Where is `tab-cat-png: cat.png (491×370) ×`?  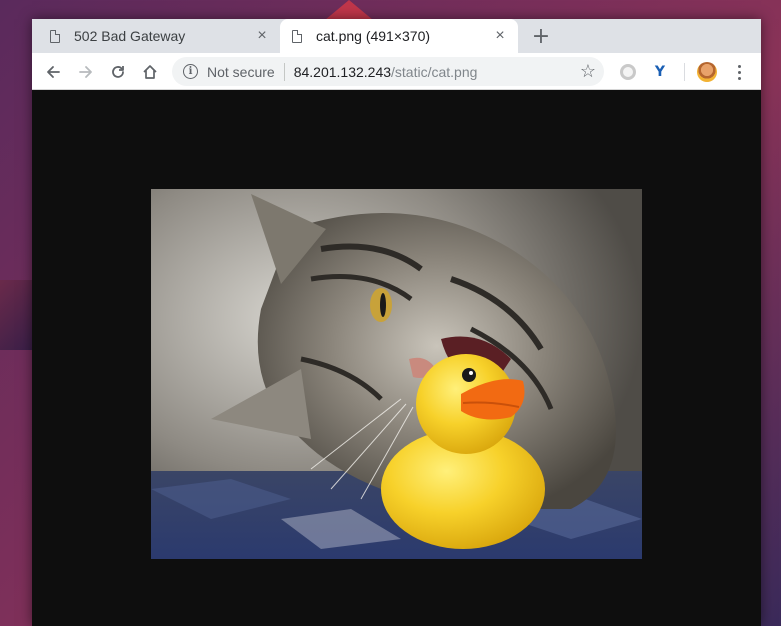
tab-cat-png: cat.png (491×370) × is located at coordinates (399, 36).